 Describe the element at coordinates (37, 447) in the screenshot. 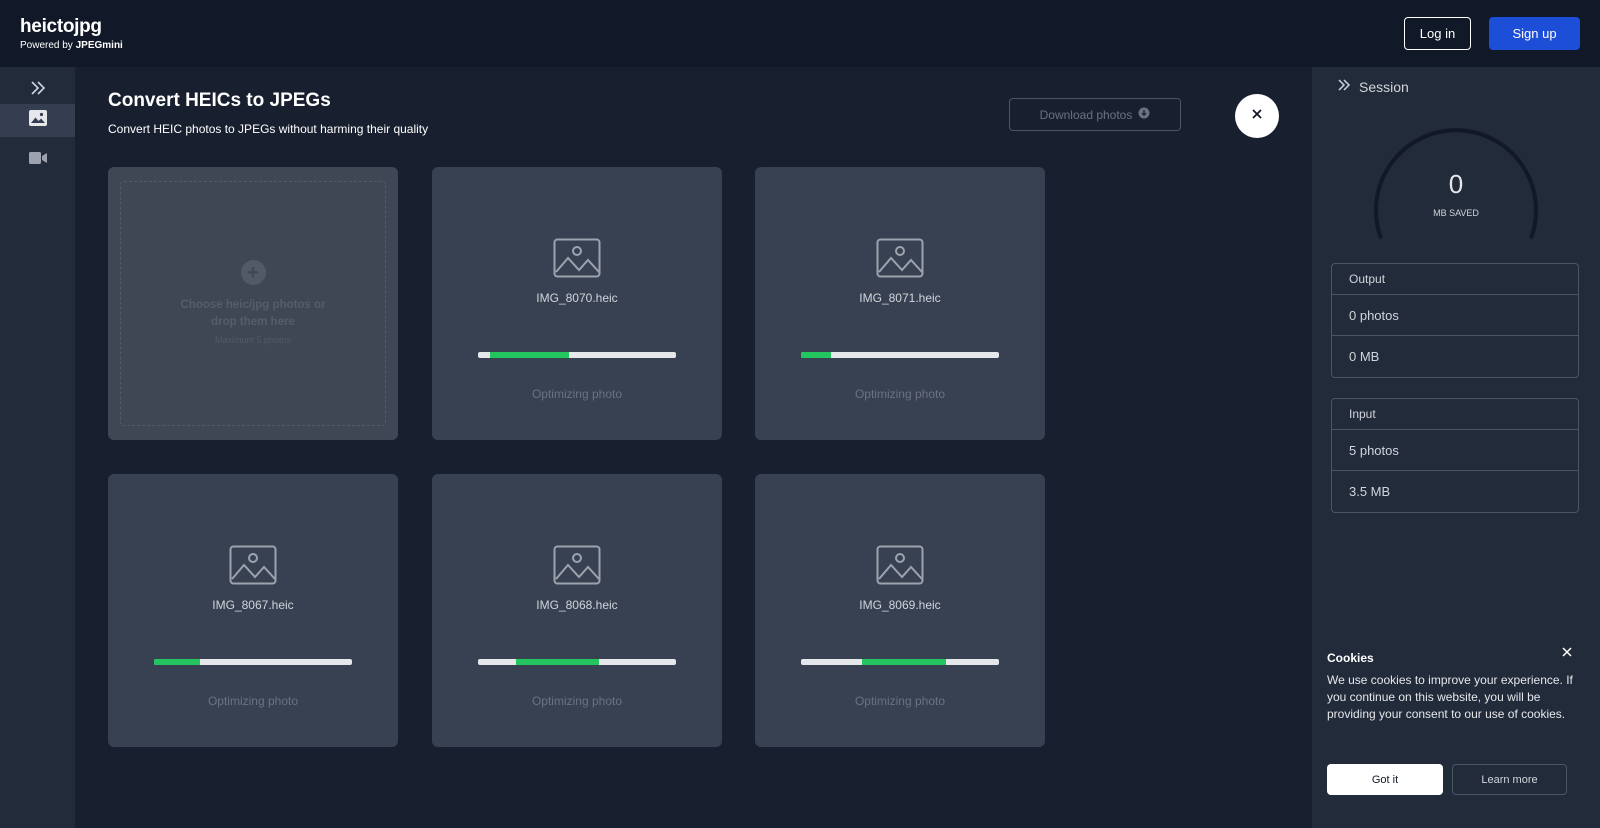

I see `left-sidebar` at that location.